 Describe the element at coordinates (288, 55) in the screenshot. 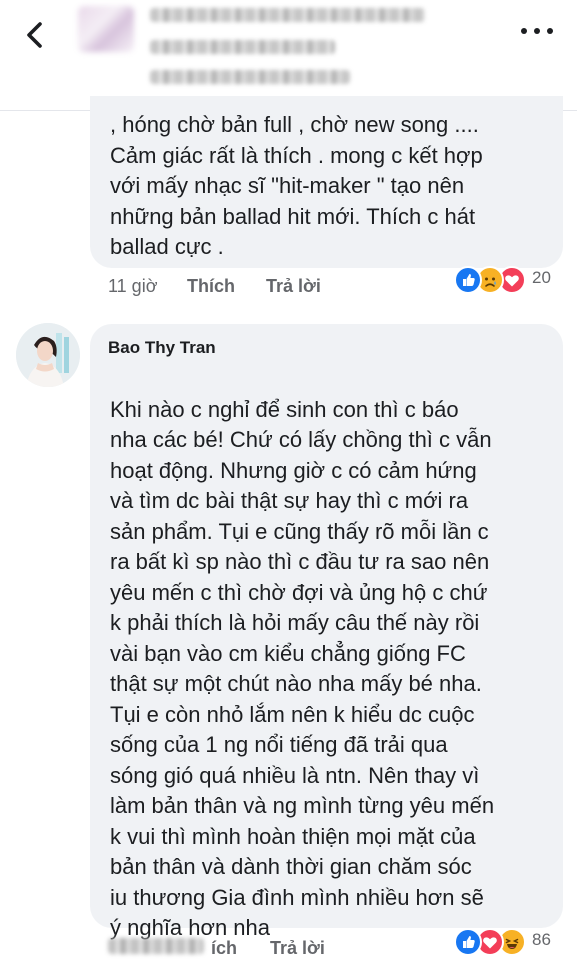

I see `post-header` at that location.